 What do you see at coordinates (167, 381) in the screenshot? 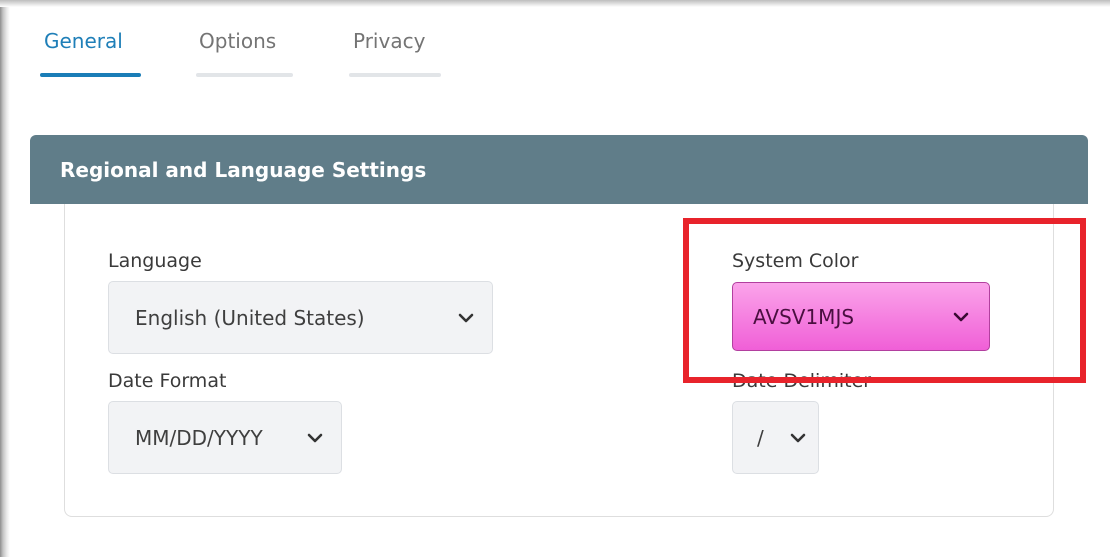
I see `date-format-label: Date Format` at bounding box center [167, 381].